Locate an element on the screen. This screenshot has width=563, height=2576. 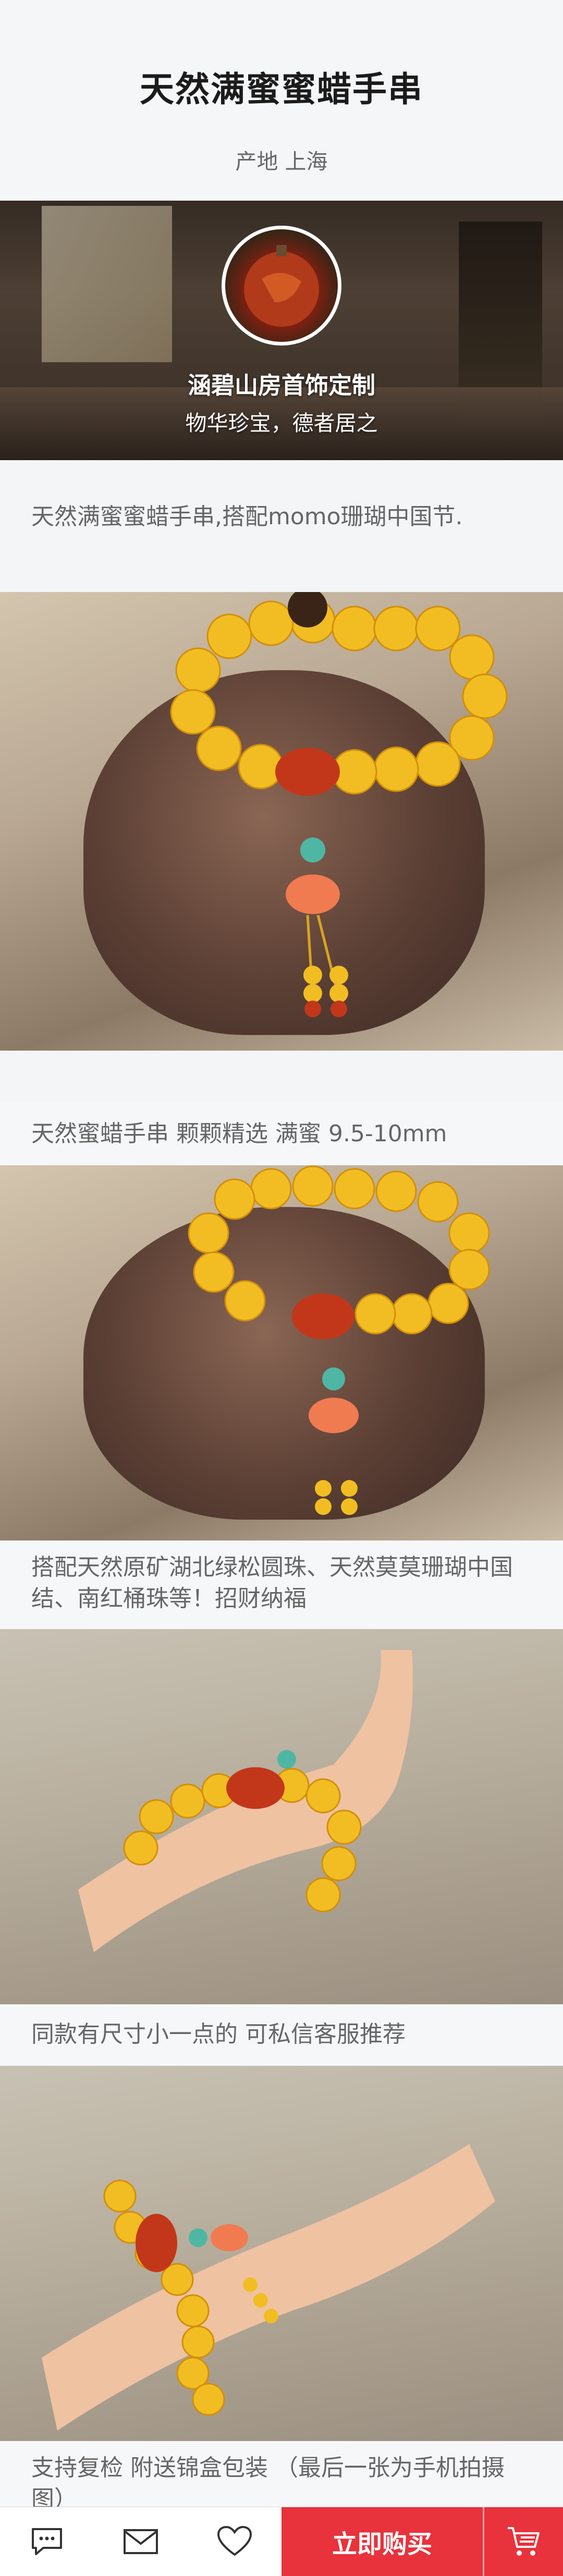
product-title: 天然满蜜蜜蜡手串 is located at coordinates (281, 89).